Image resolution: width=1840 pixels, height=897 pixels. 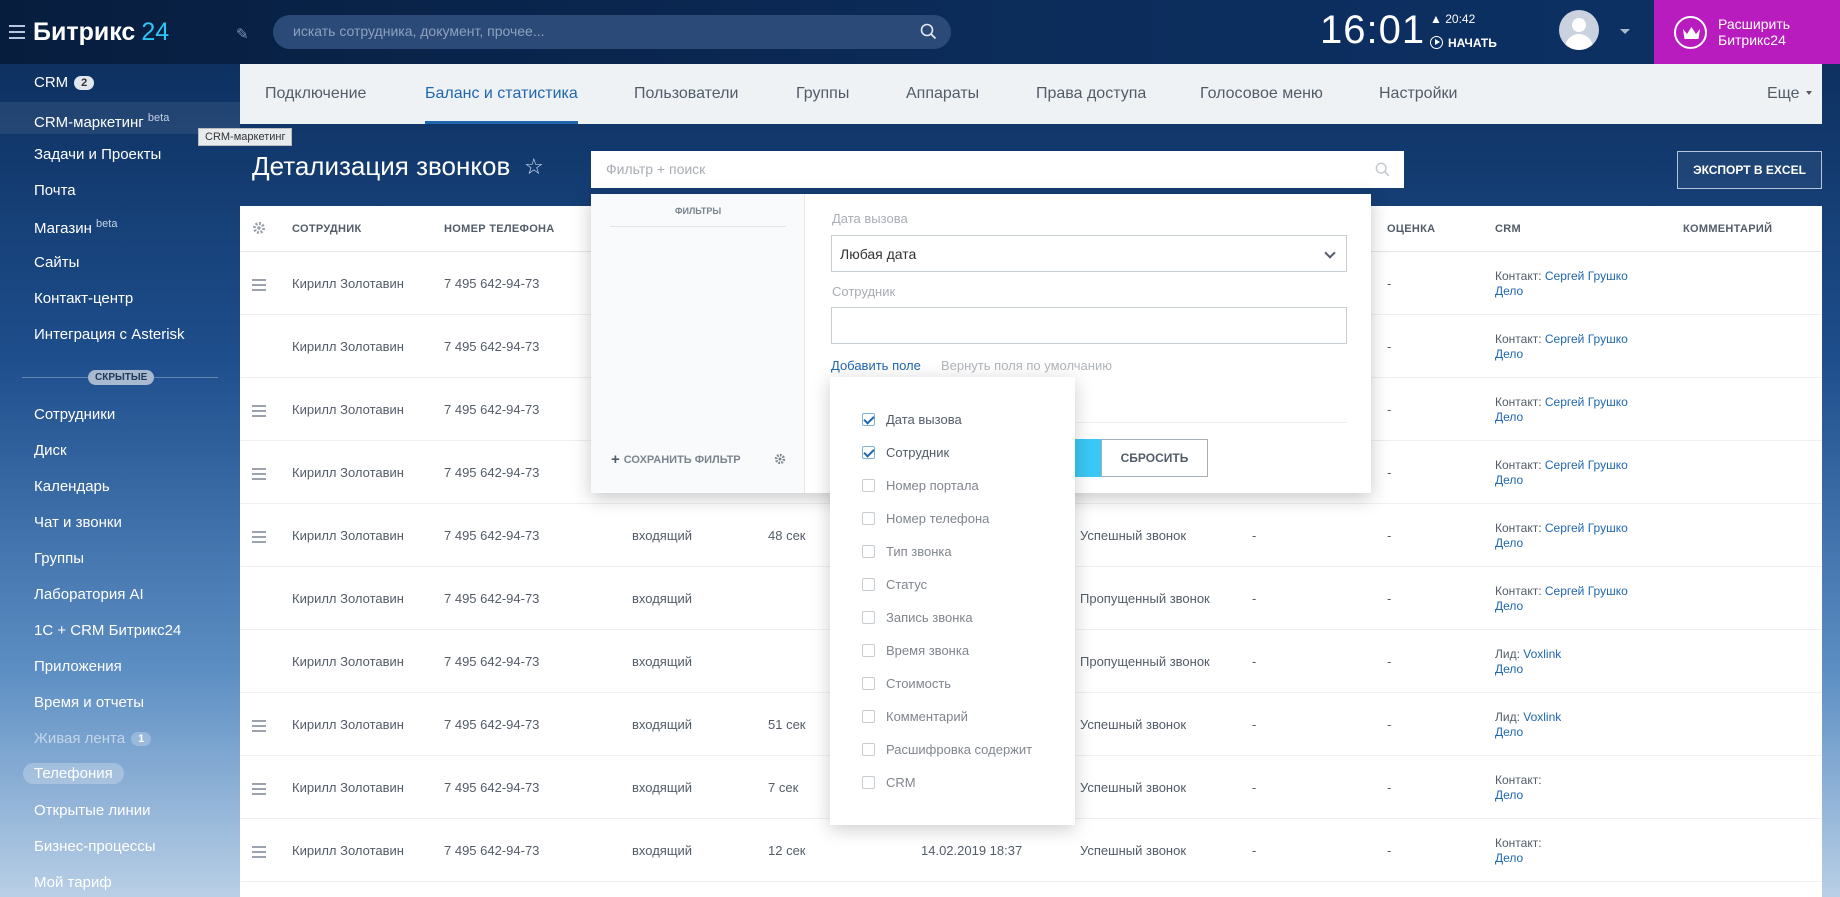 I want to click on logo: Битрикс 24, so click(x=101, y=32).